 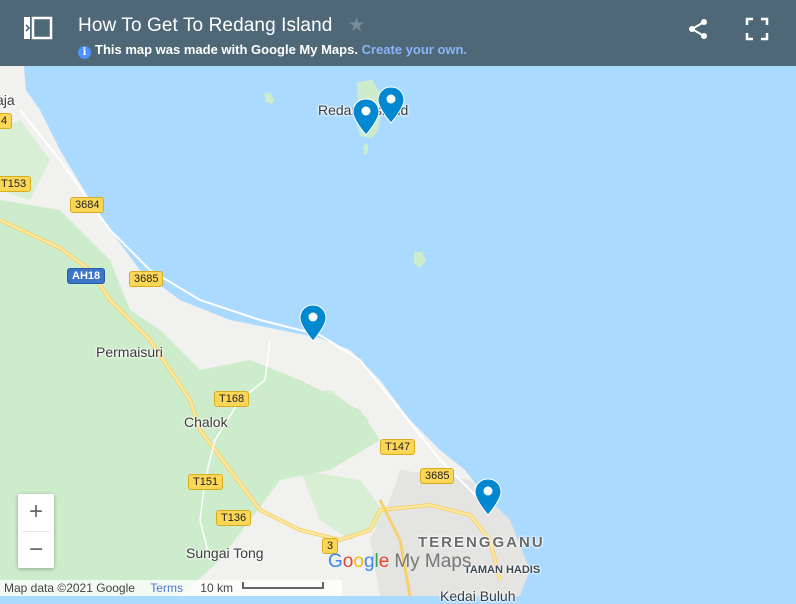 What do you see at coordinates (356, 25) in the screenshot?
I see `star-icon: ★` at bounding box center [356, 25].